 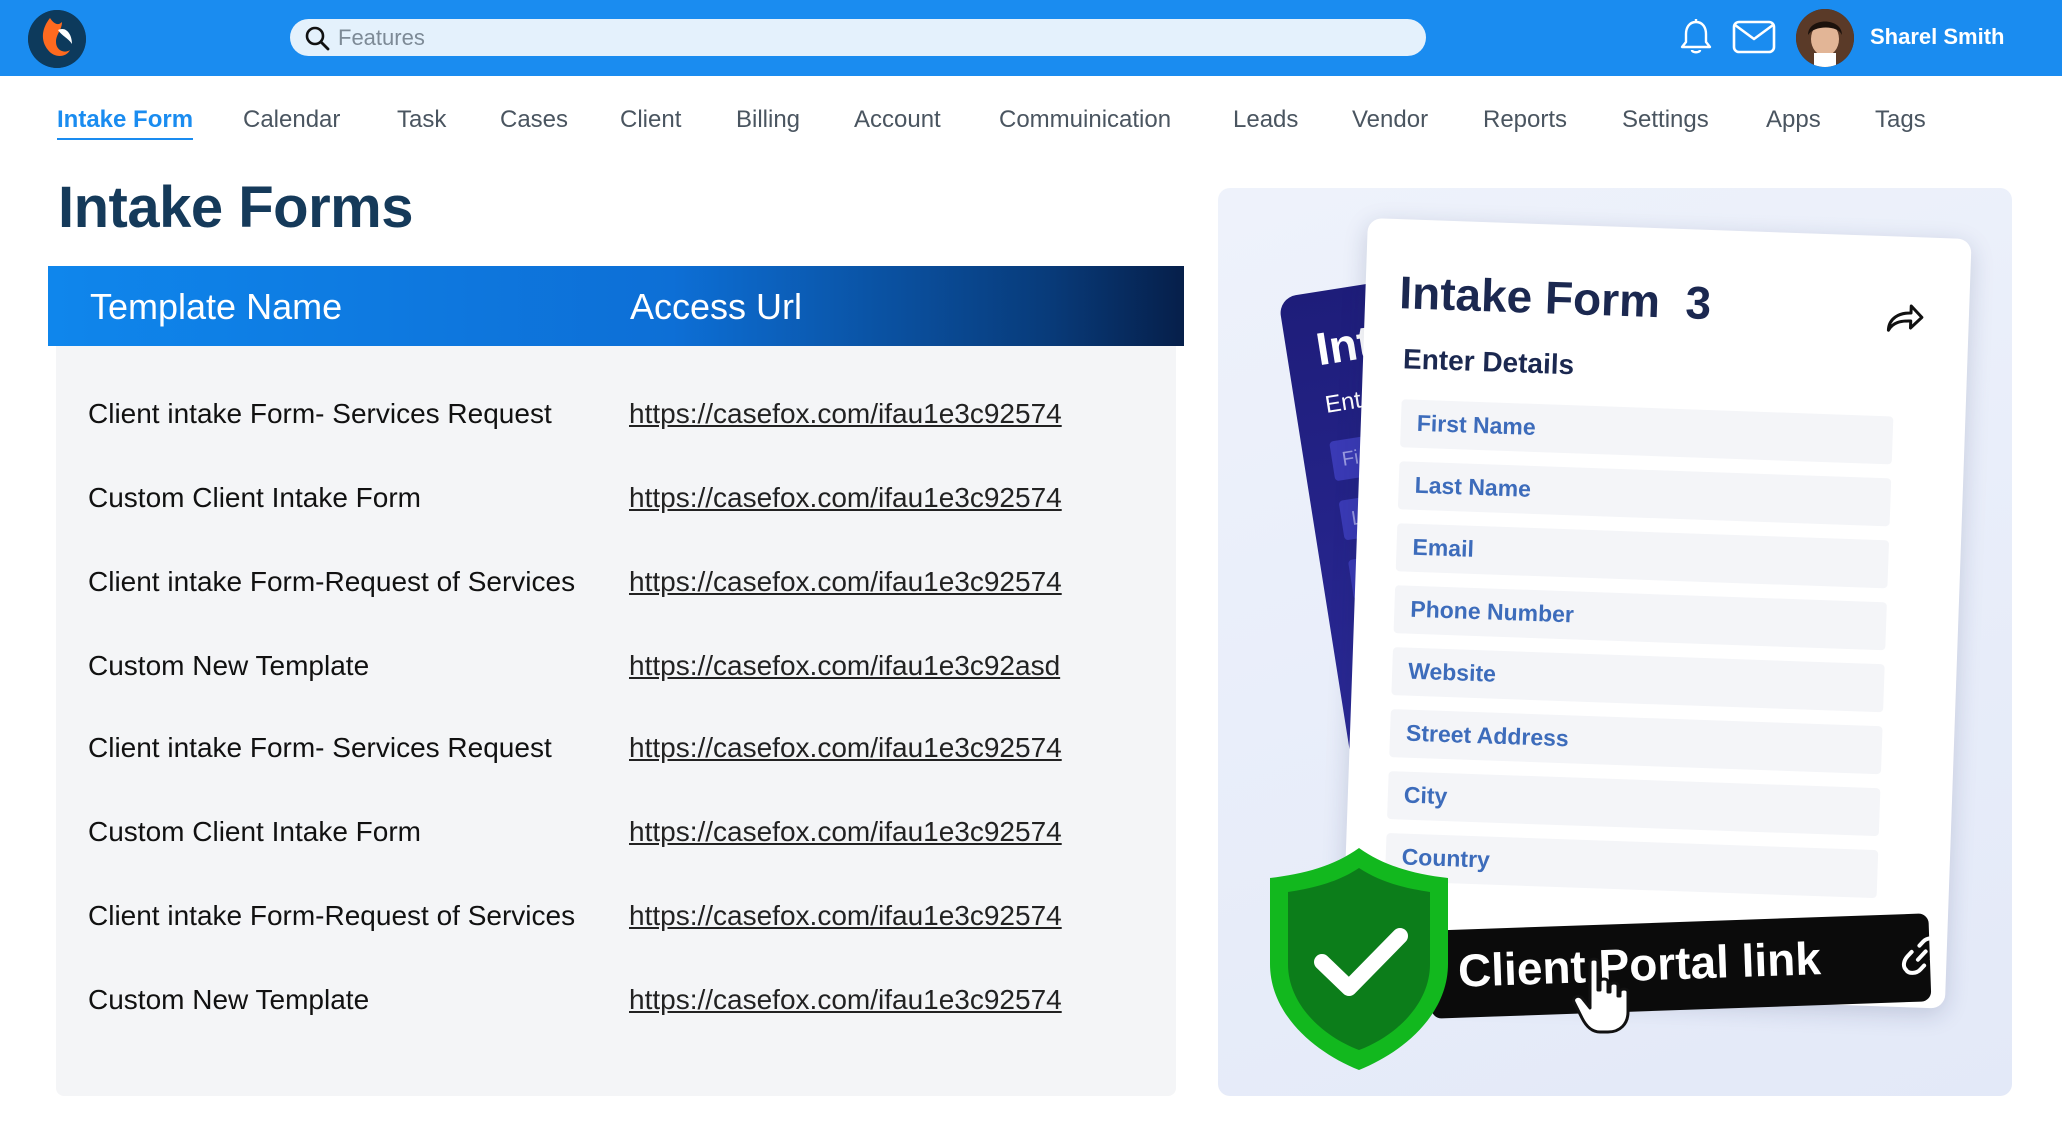 I want to click on mail-icon, so click(x=1754, y=37).